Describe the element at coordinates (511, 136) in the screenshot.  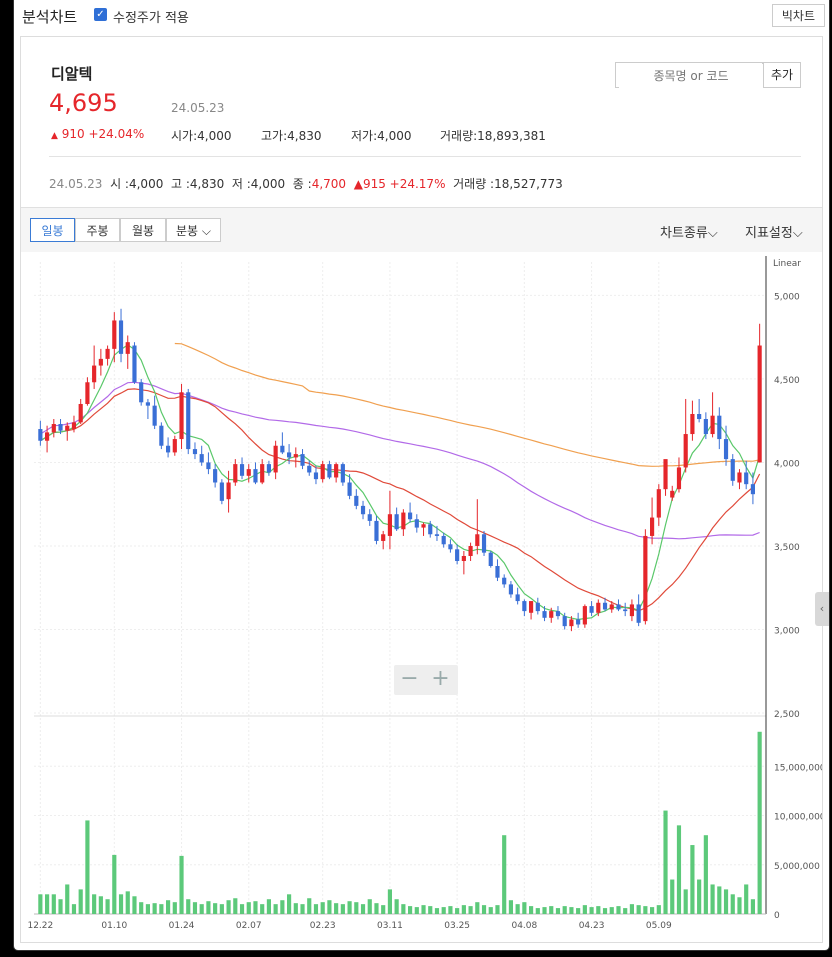
I see `volume-value: 18,893,381` at that location.